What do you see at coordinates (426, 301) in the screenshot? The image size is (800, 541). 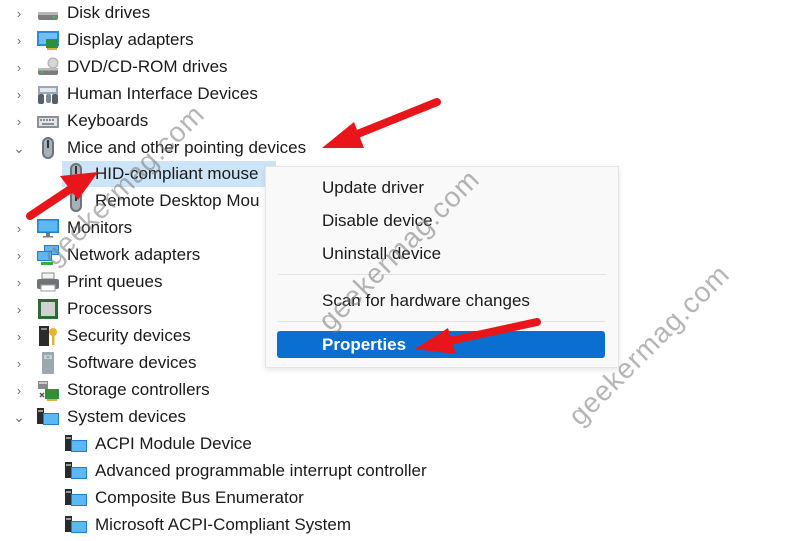 I see `menu-item-scan-hardware-changes: Scan for hardware changes` at bounding box center [426, 301].